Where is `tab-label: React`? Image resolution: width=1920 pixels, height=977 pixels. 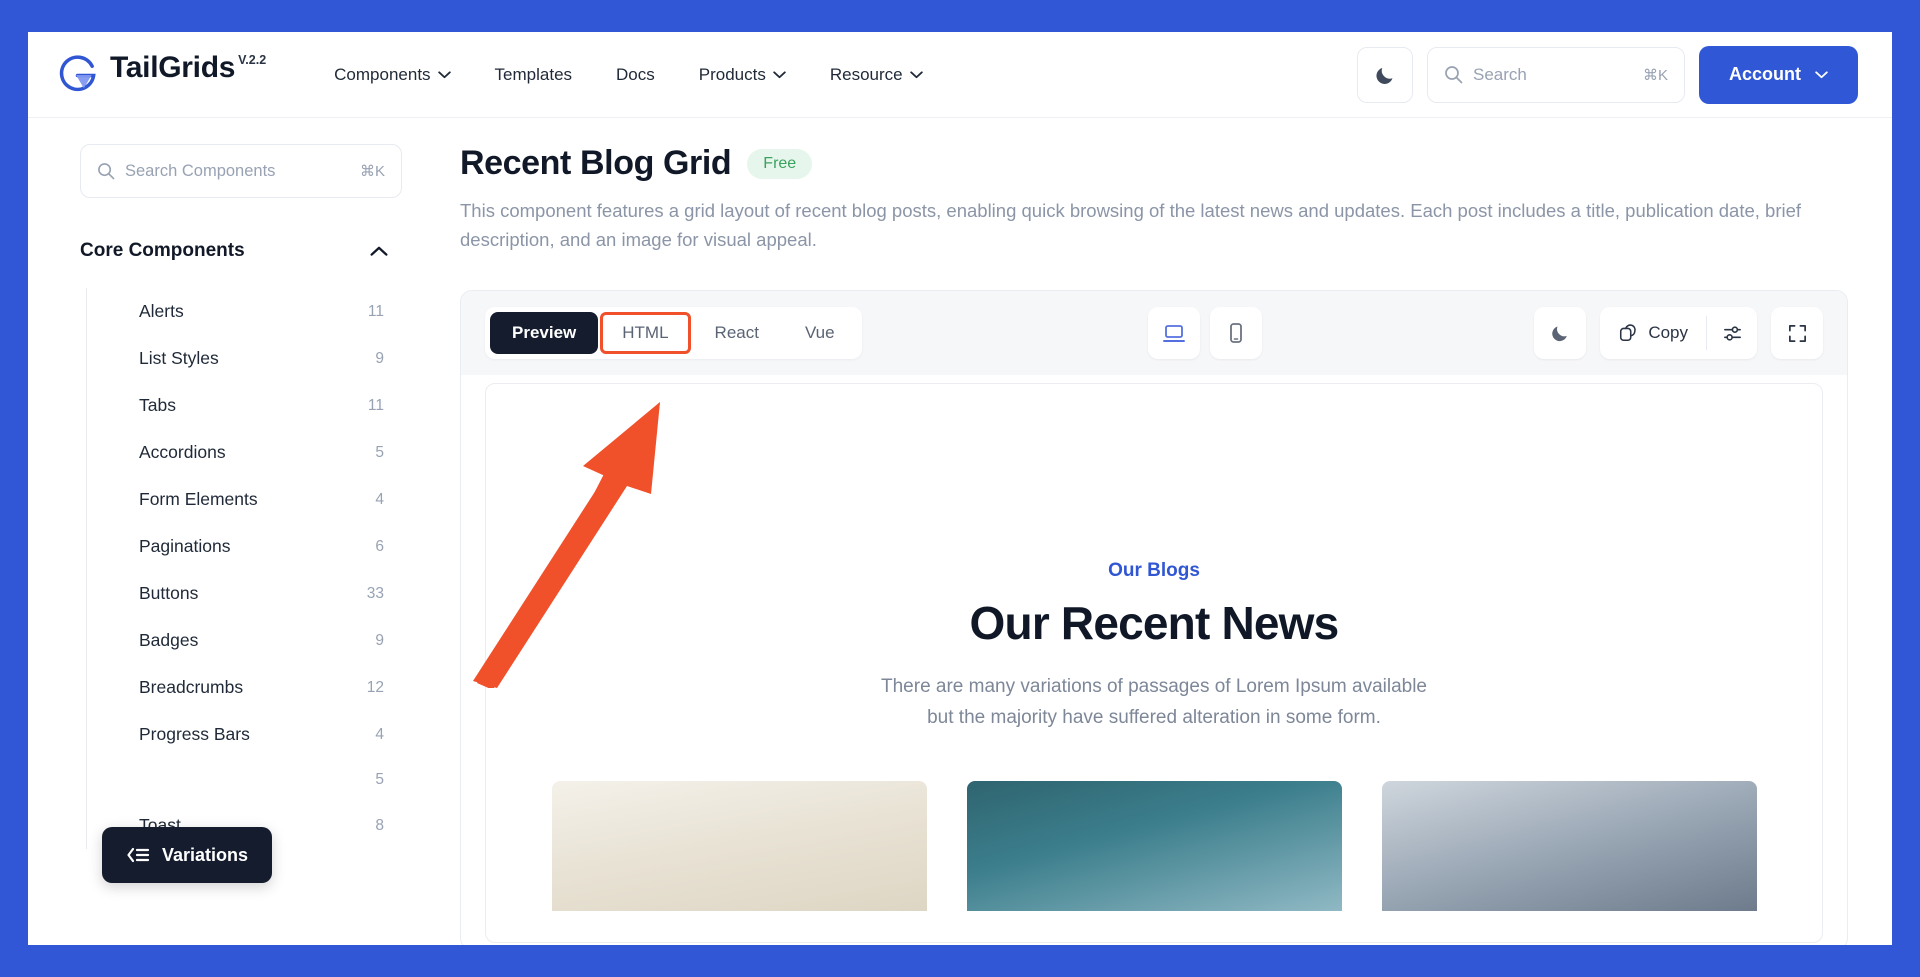
tab-label: React is located at coordinates (736, 333).